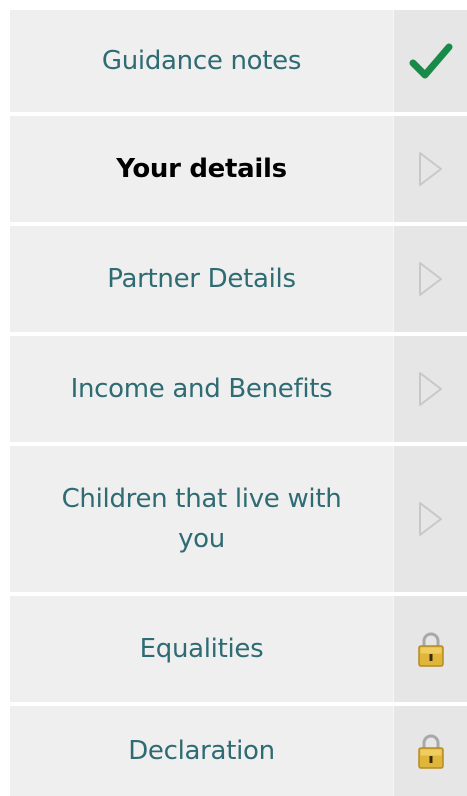  I want to click on nav-item-declaration: Declaration, so click(238, 751).